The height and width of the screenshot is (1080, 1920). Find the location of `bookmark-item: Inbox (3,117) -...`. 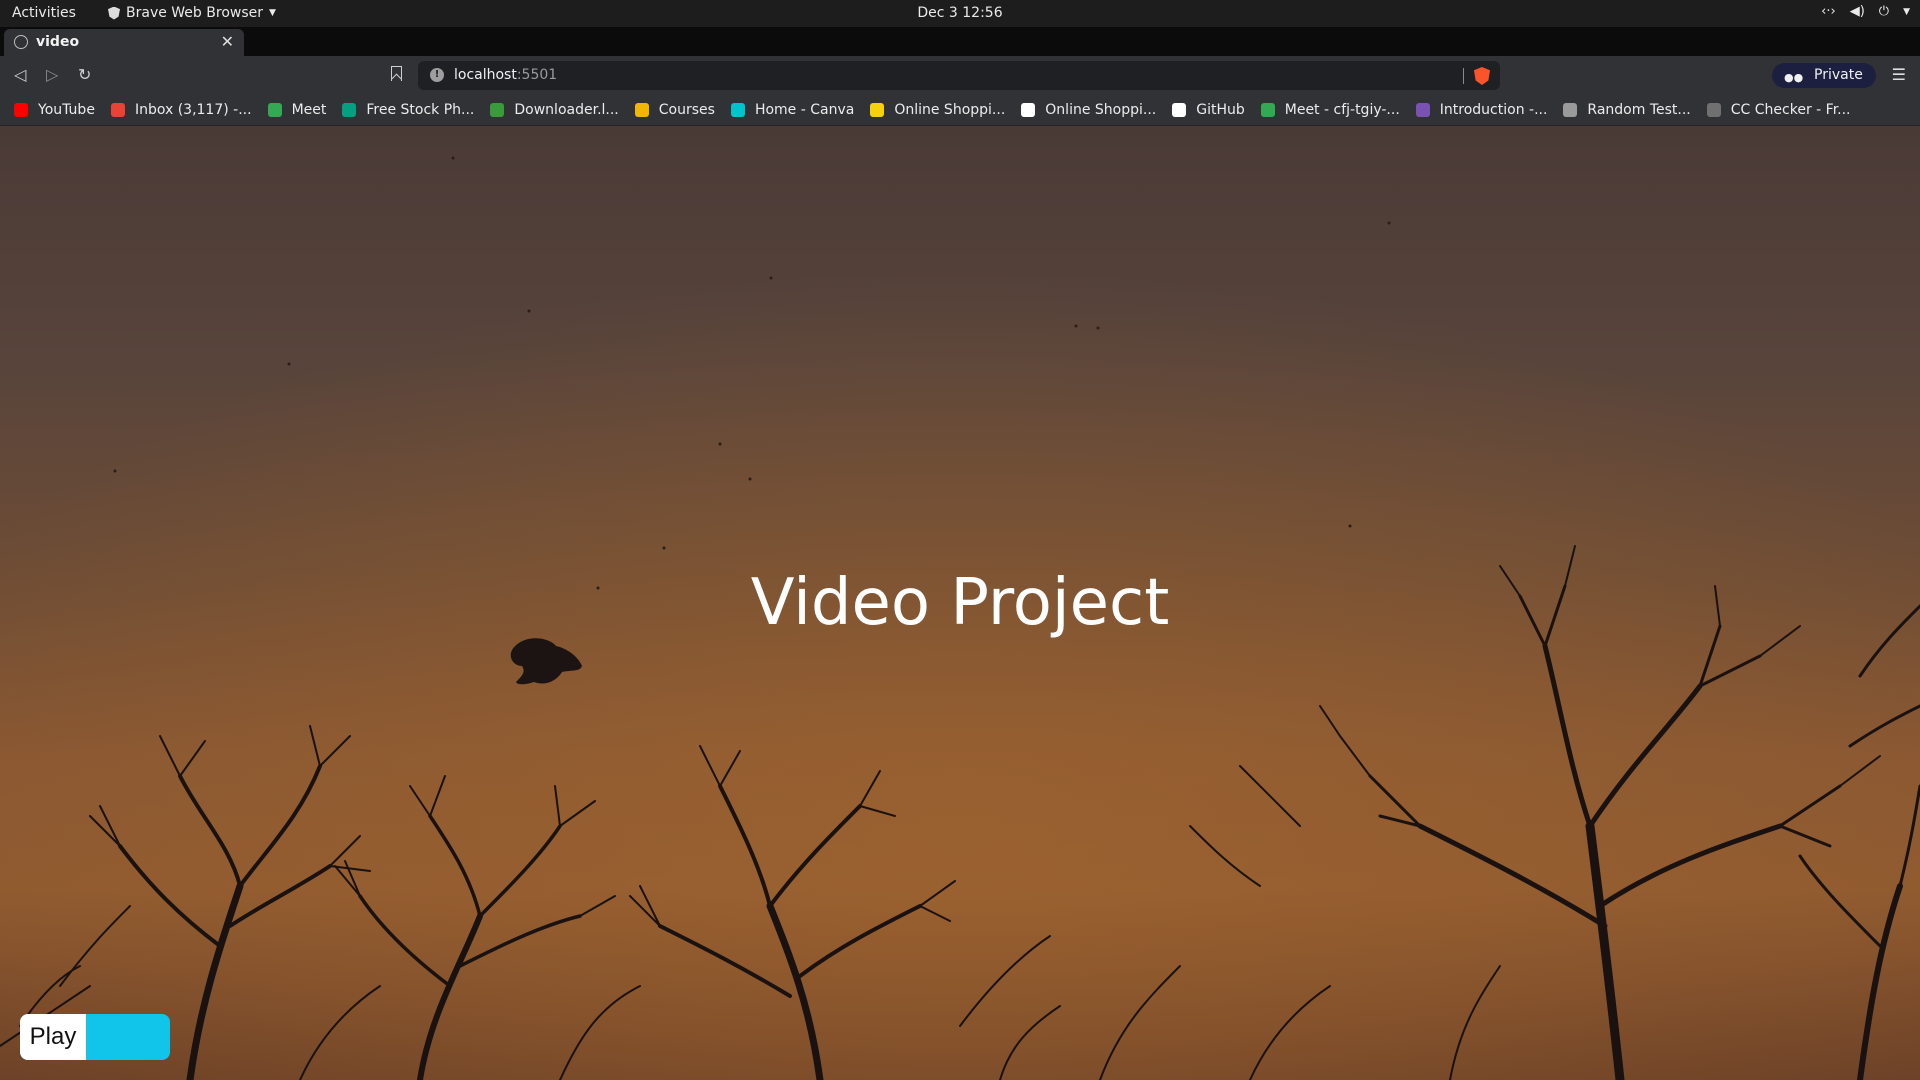

bookmark-item: Inbox (3,117) -... is located at coordinates (181, 110).